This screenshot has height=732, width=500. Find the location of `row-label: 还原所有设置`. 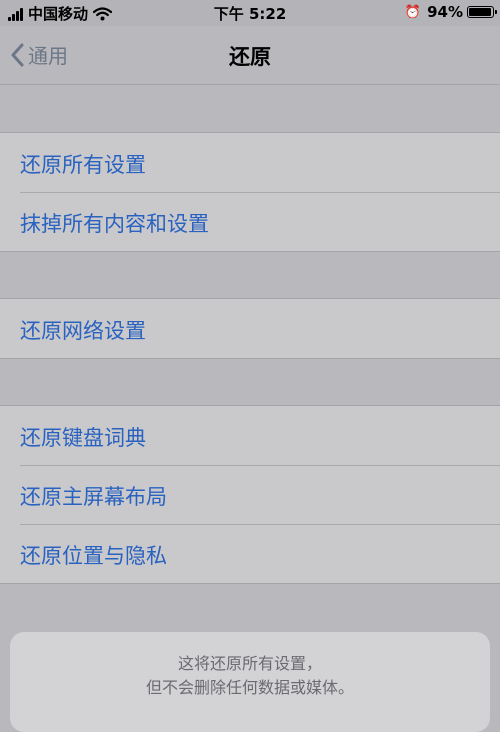

row-label: 还原所有设置 is located at coordinates (83, 165).